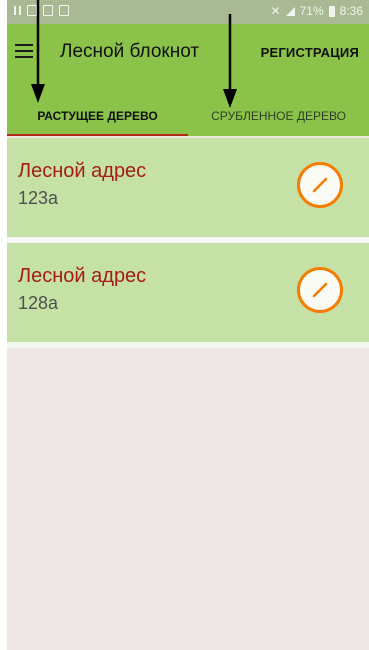 This screenshot has width=369, height=650. What do you see at coordinates (17, 10) in the screenshot?
I see `pause-icon` at bounding box center [17, 10].